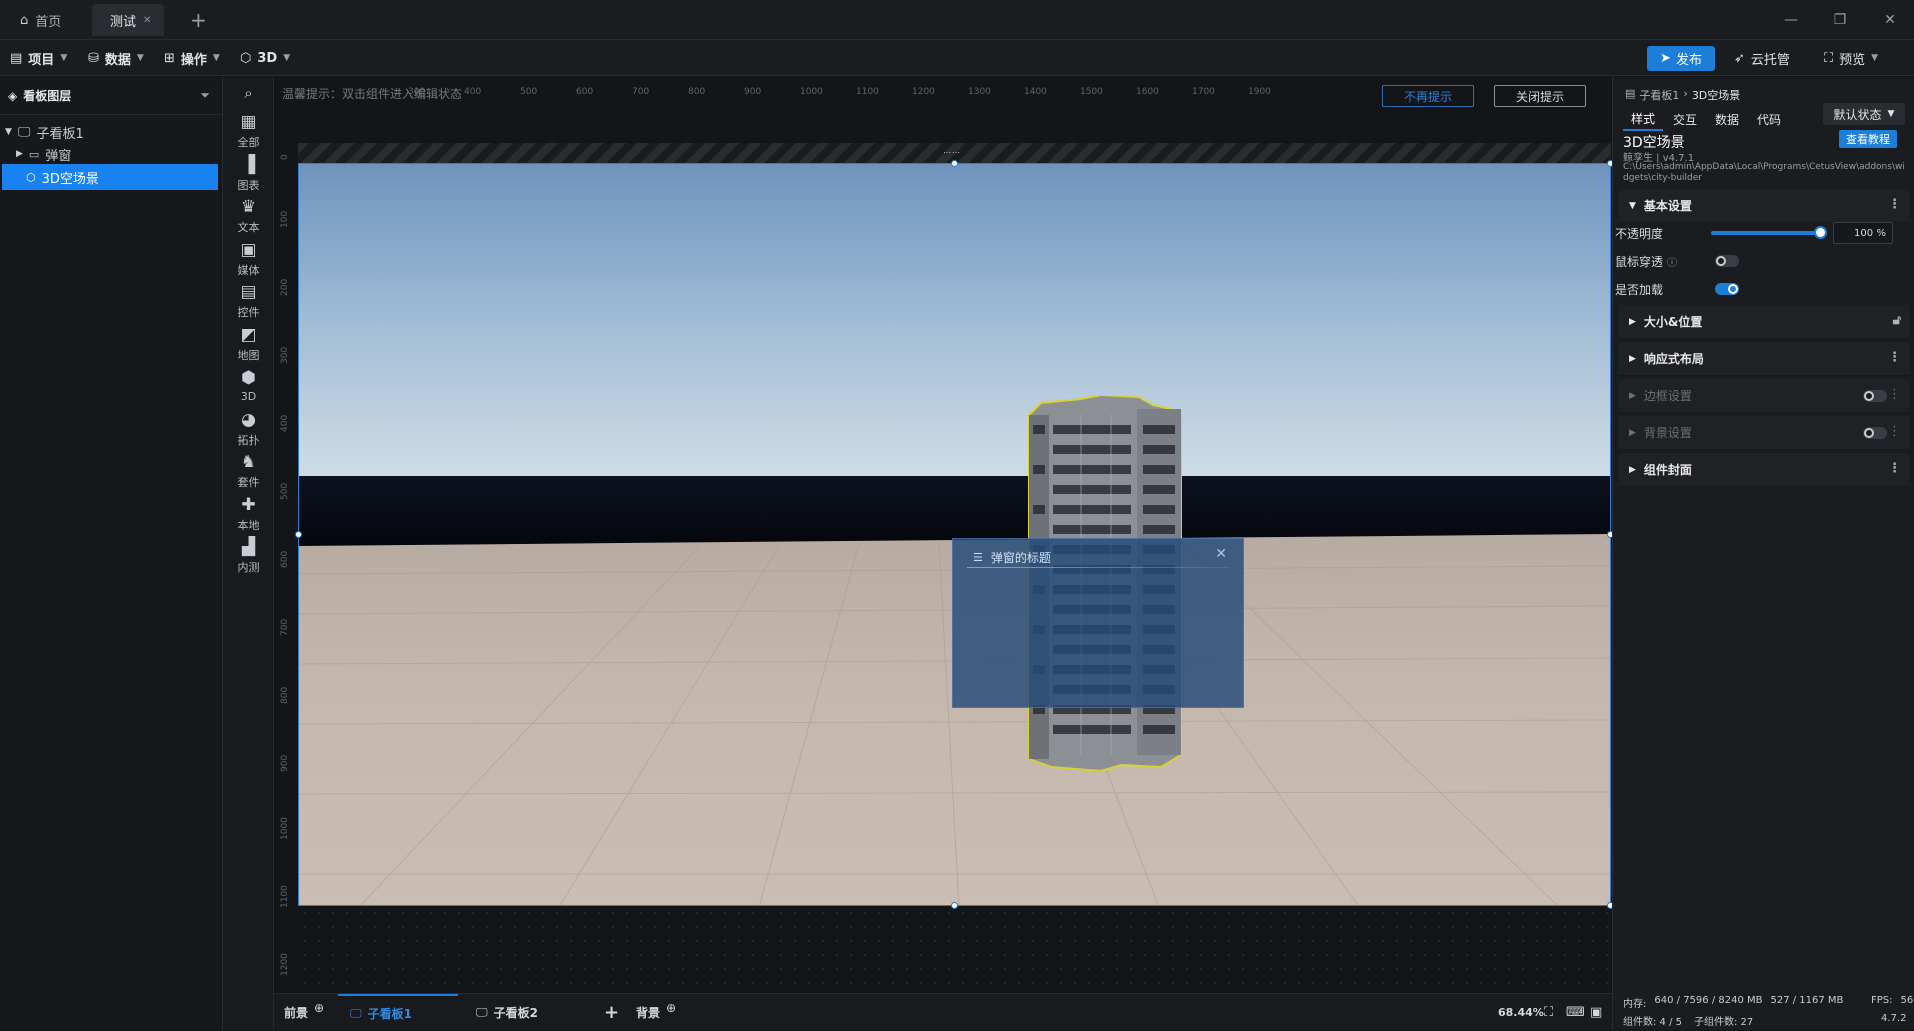 This screenshot has width=1914, height=1031. What do you see at coordinates (205, 95) in the screenshot?
I see `filter-icon: ⏷` at bounding box center [205, 95].